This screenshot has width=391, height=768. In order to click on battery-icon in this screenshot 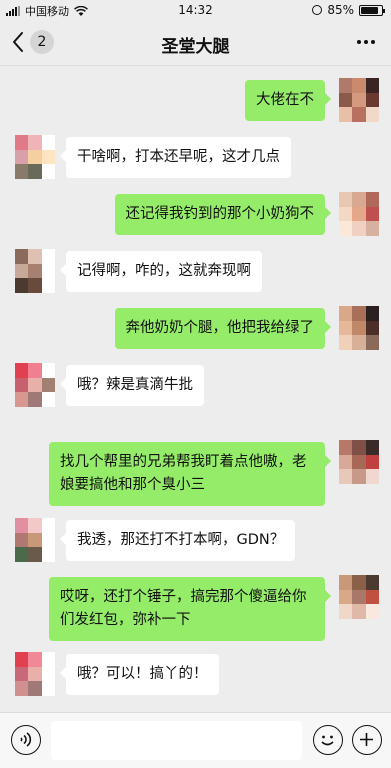, I will do `click(372, 10)`.